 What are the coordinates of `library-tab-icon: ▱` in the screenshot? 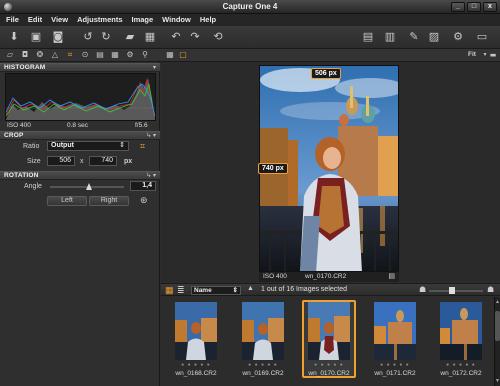 It's located at (10, 55).